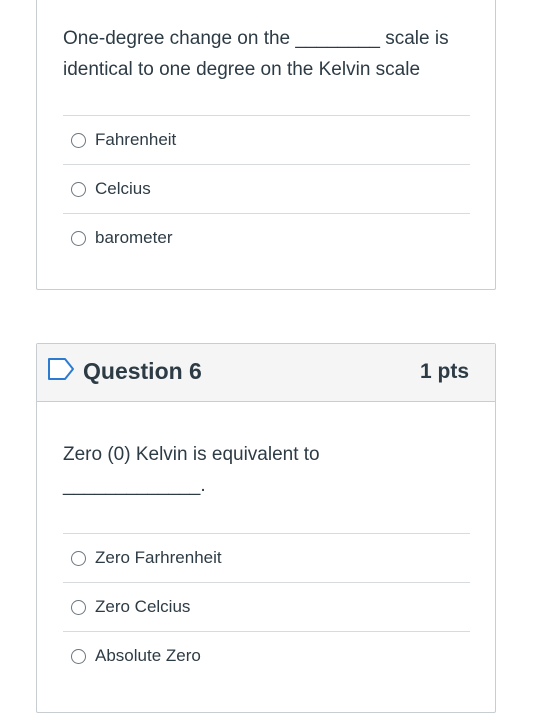 The height and width of the screenshot is (713, 534). What do you see at coordinates (158, 557) in the screenshot?
I see `answer-label: Zero Farhrenheit` at bounding box center [158, 557].